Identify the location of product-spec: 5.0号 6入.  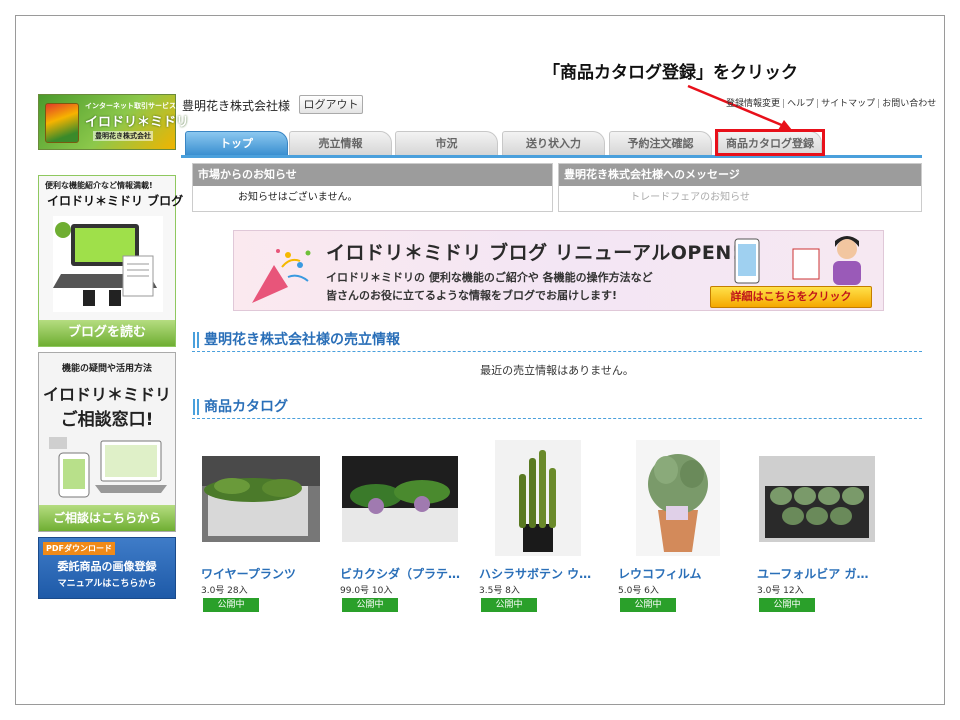
(638, 591).